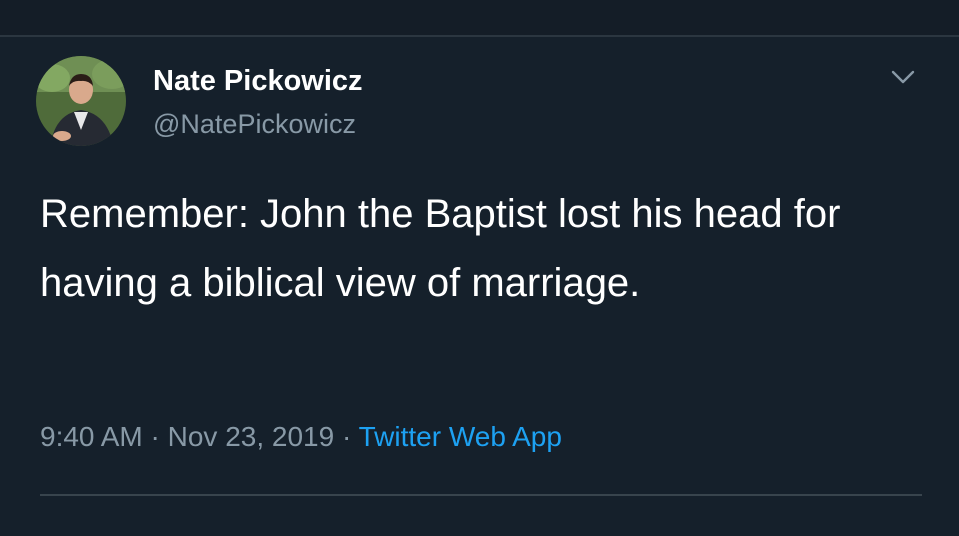  What do you see at coordinates (903, 77) in the screenshot?
I see `chevron-down-icon` at bounding box center [903, 77].